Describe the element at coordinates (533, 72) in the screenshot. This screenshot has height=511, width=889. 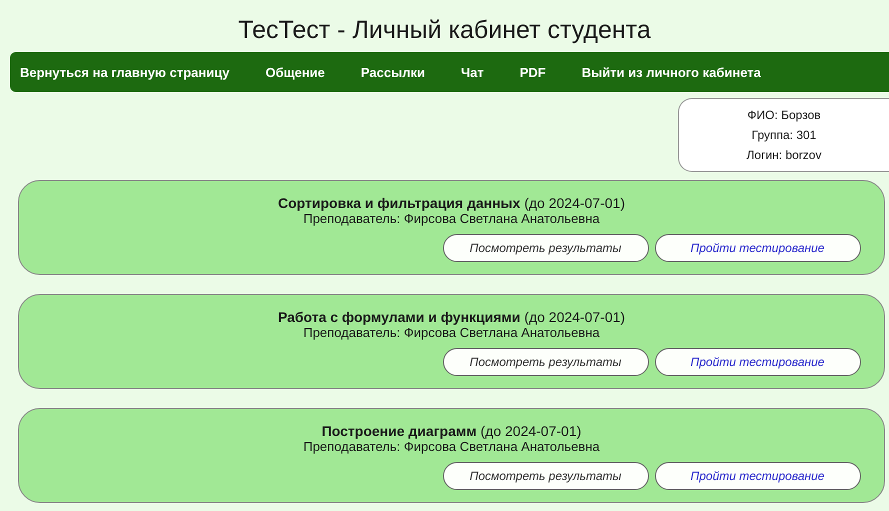
I see `nav-link: PDF` at that location.